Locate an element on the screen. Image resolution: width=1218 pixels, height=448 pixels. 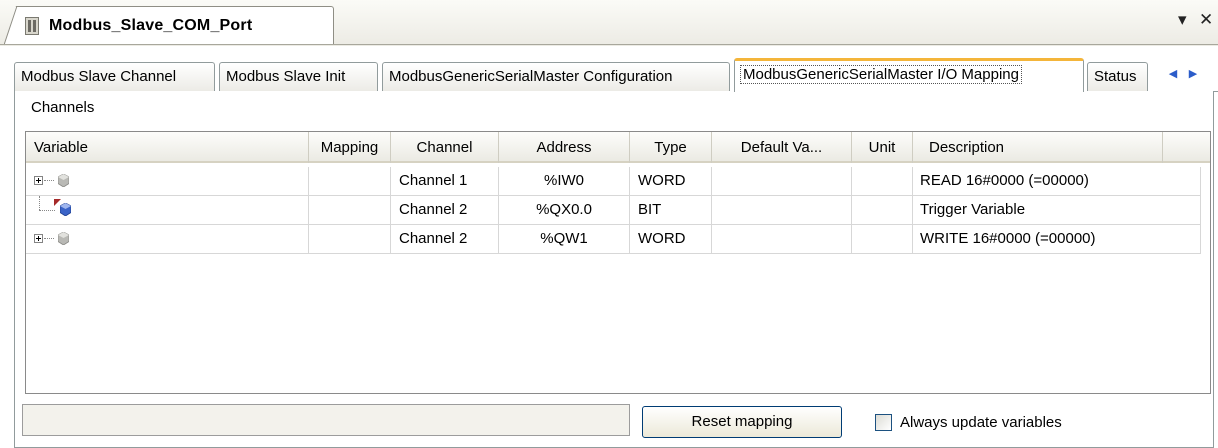
tab-label: Status is located at coordinates (1115, 76).